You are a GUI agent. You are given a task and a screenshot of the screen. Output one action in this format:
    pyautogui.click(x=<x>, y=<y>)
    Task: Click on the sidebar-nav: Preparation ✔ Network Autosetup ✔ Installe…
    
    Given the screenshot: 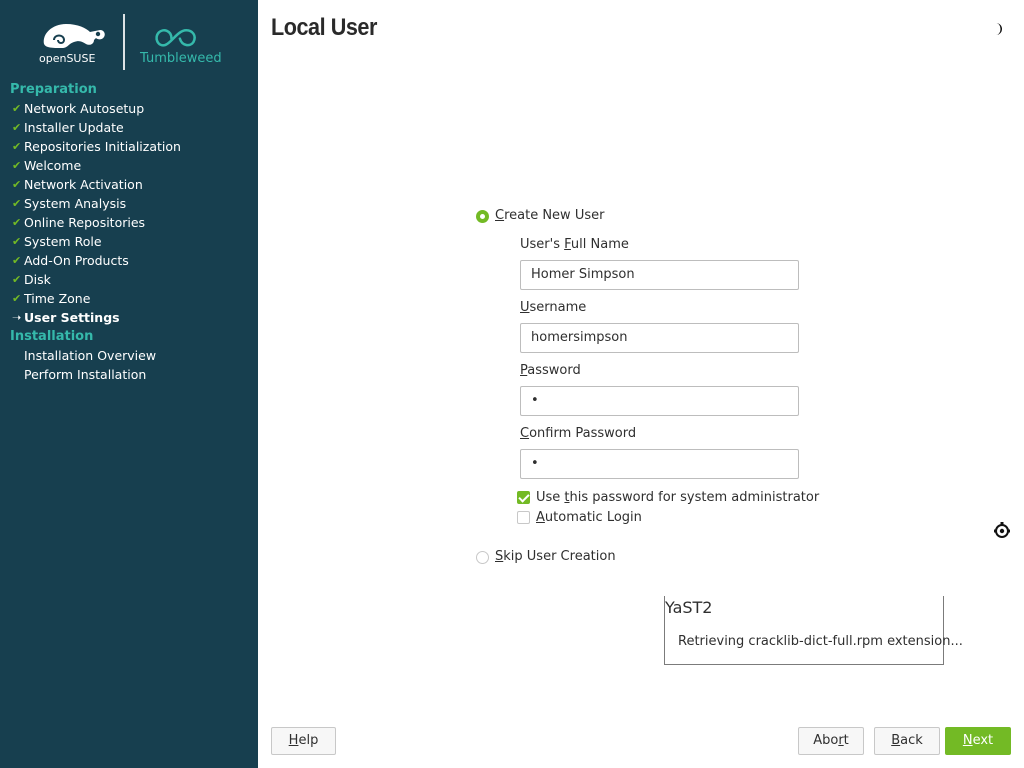 What is the action you would take?
    pyautogui.click(x=129, y=232)
    